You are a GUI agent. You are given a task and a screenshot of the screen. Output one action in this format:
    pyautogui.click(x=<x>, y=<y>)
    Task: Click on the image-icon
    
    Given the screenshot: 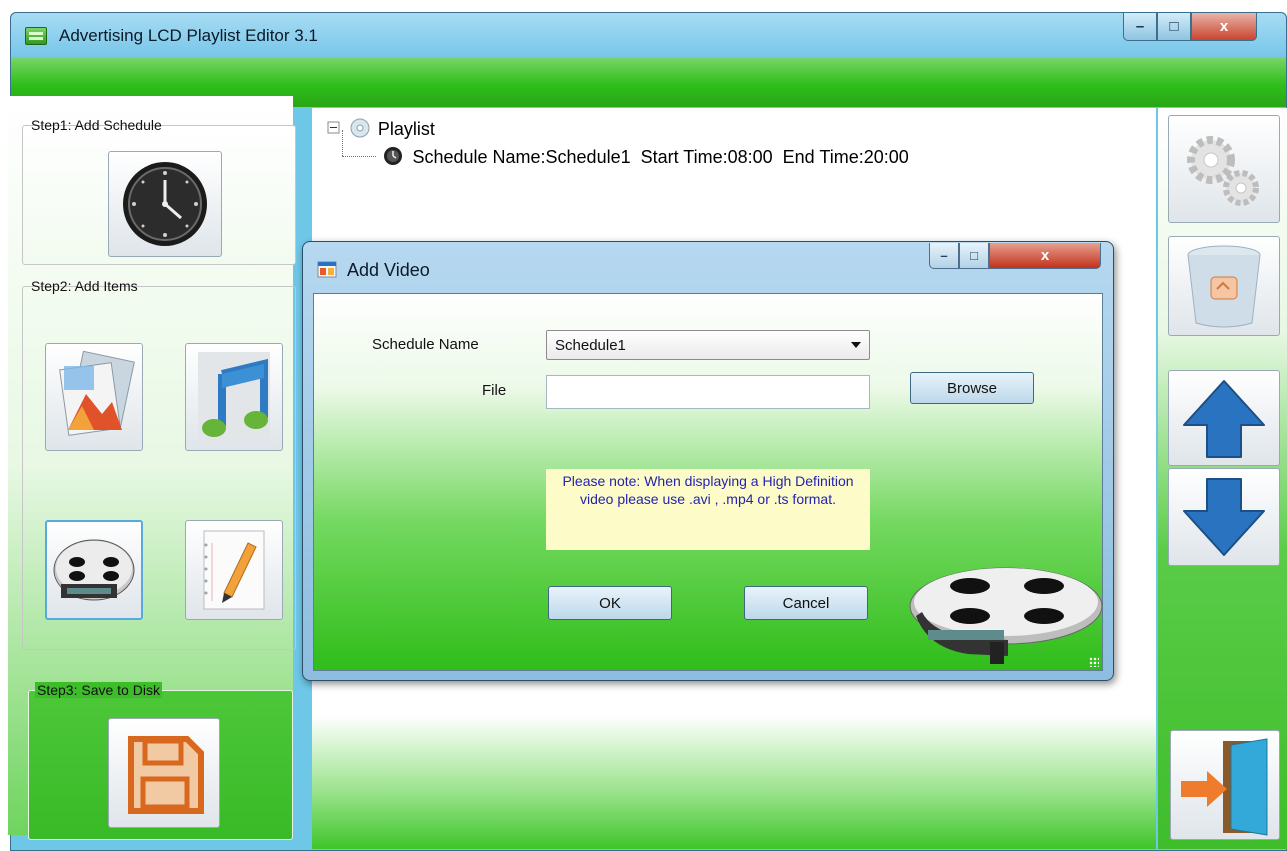 What is the action you would take?
    pyautogui.click(x=97, y=393)
    